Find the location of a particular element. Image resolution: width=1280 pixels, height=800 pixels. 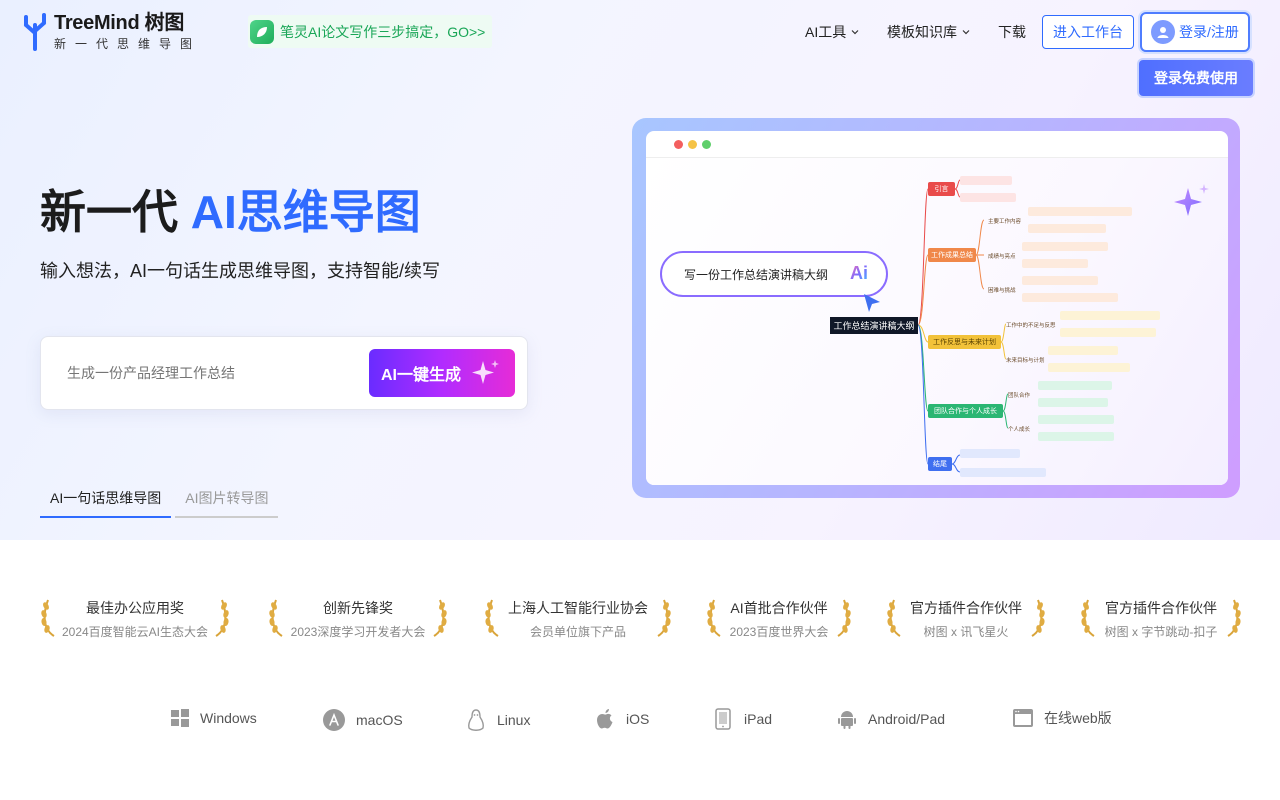

treemind-logo-icon is located at coordinates (35, 31).